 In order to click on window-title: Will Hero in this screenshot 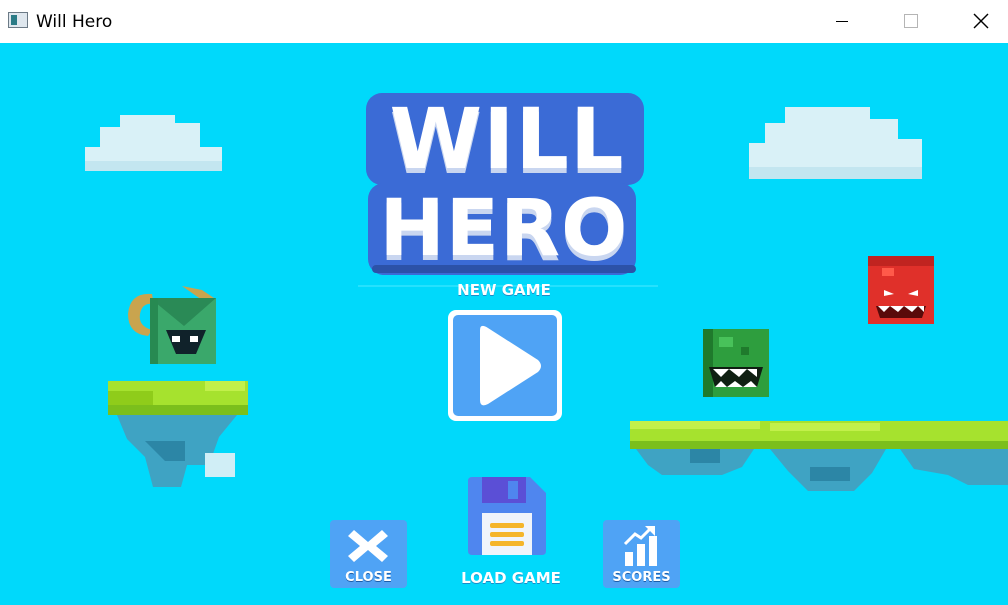, I will do `click(74, 22)`.